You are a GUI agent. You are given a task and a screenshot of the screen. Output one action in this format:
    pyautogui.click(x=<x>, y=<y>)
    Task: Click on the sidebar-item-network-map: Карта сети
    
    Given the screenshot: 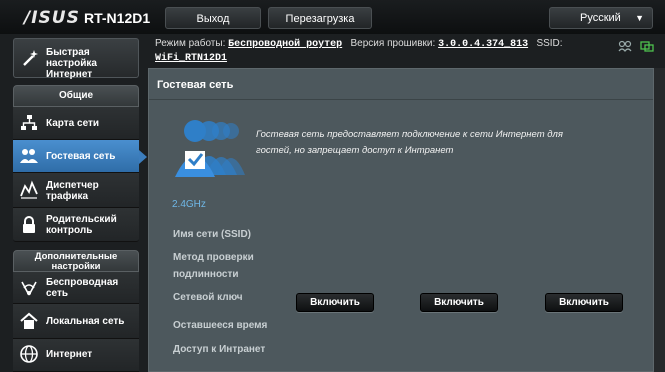 What is the action you would take?
    pyautogui.click(x=76, y=123)
    